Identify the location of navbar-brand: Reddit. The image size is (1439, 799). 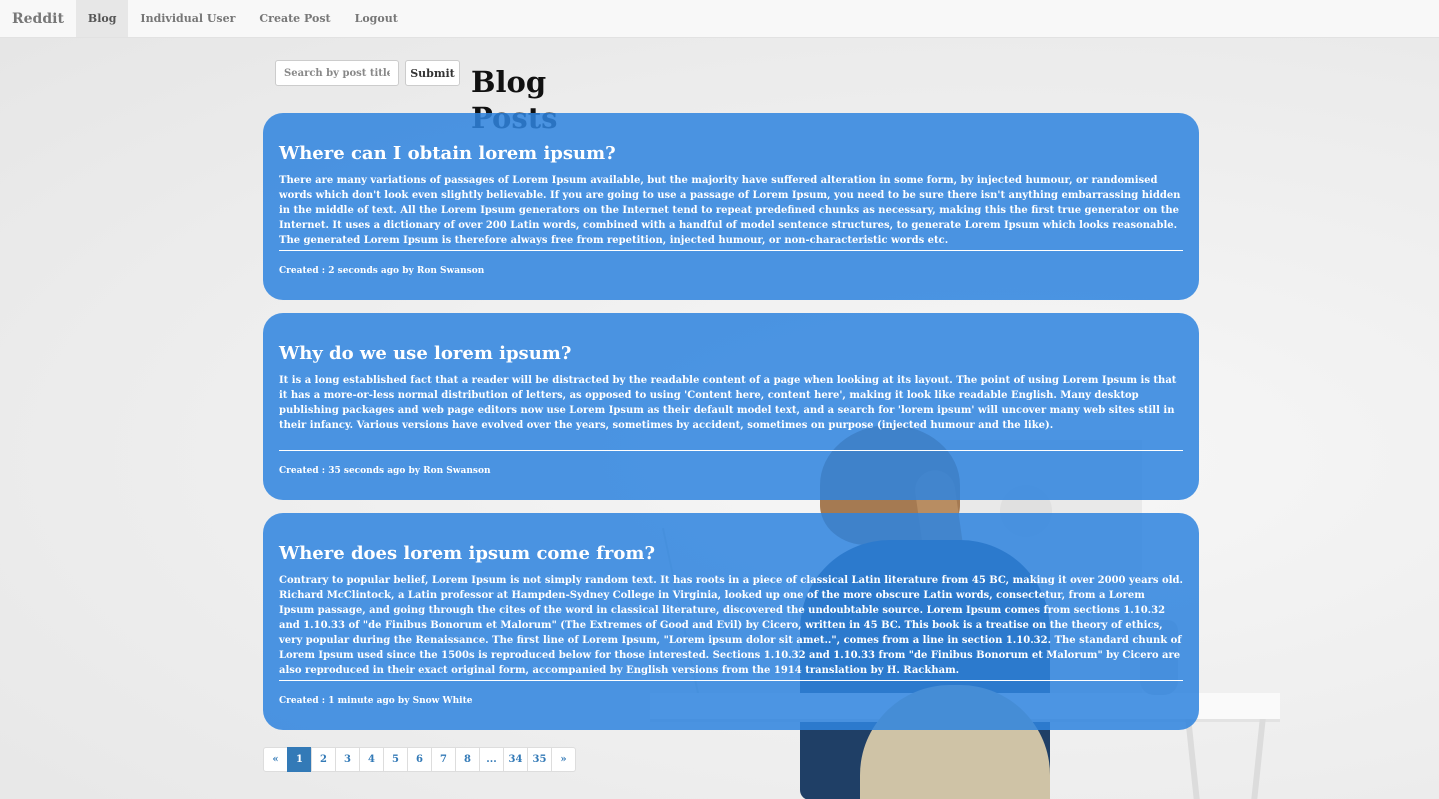
(38, 18).